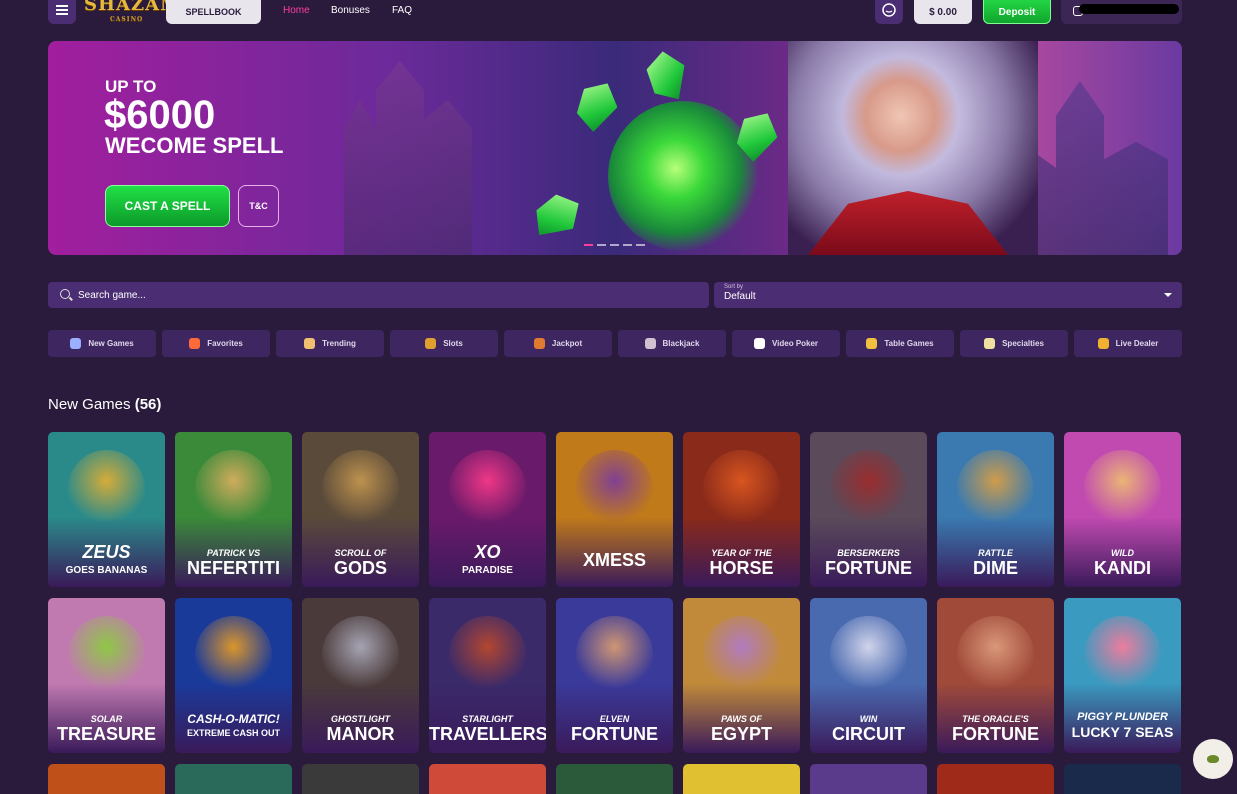 Image resolution: width=1237 pixels, height=794 pixels. What do you see at coordinates (539, 343) in the screenshot?
I see `treasure-icon` at bounding box center [539, 343].